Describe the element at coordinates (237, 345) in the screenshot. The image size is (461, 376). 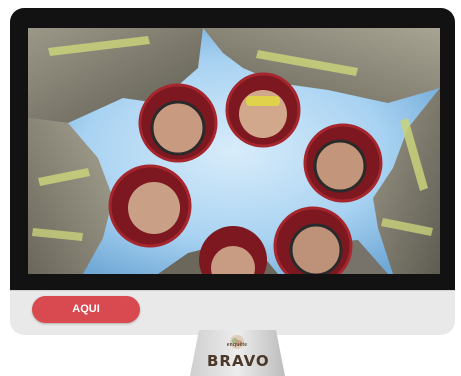
I see `logo-small-text: enquête` at that location.